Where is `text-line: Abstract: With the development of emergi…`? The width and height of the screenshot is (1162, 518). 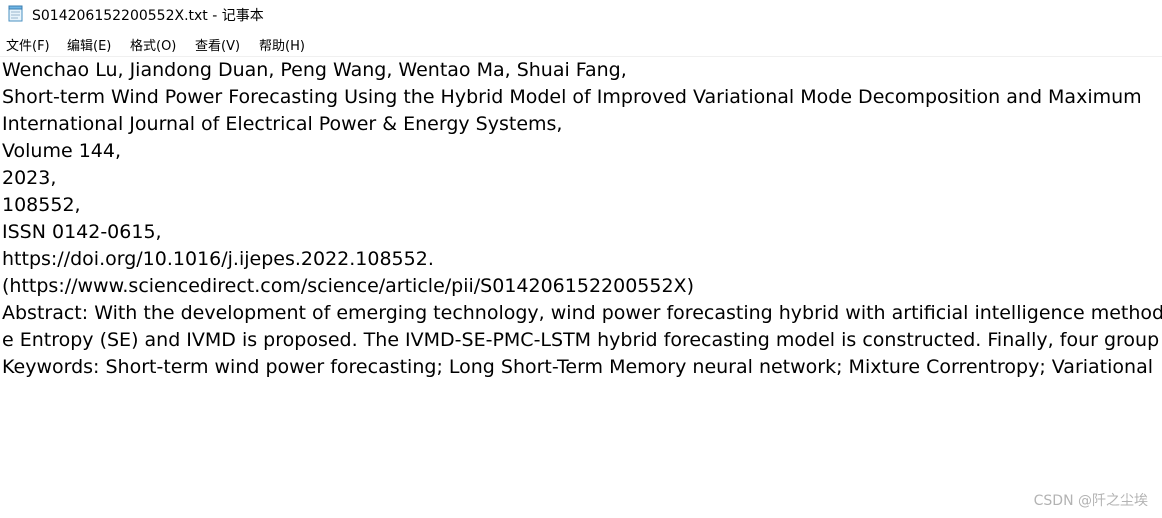
text-line: Abstract: With the development of emergi… is located at coordinates (582, 313).